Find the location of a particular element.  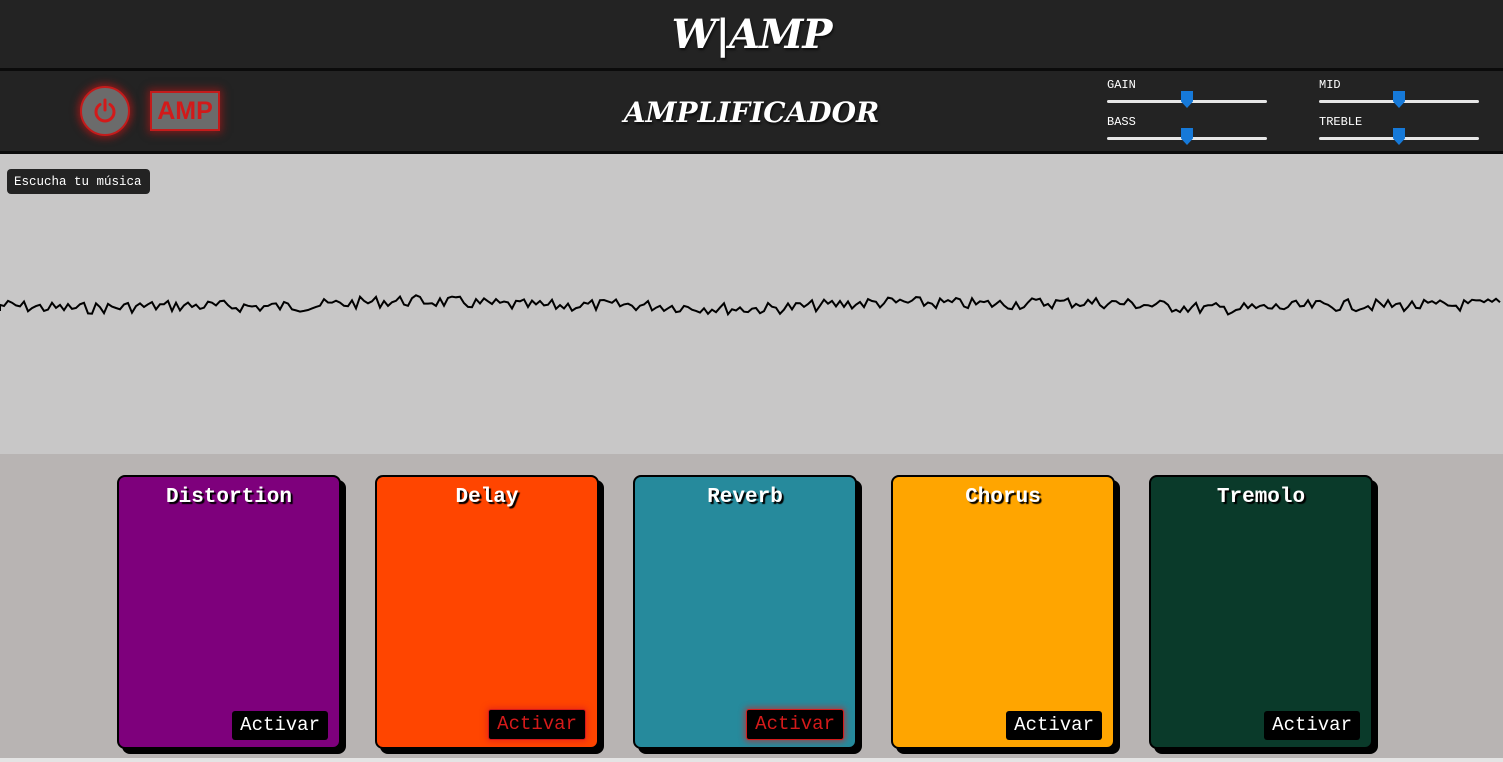

amp-toggle-button: AMP is located at coordinates (185, 111).